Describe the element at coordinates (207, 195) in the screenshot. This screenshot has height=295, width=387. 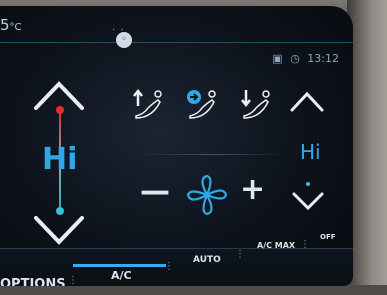
I see `fan-icon` at that location.